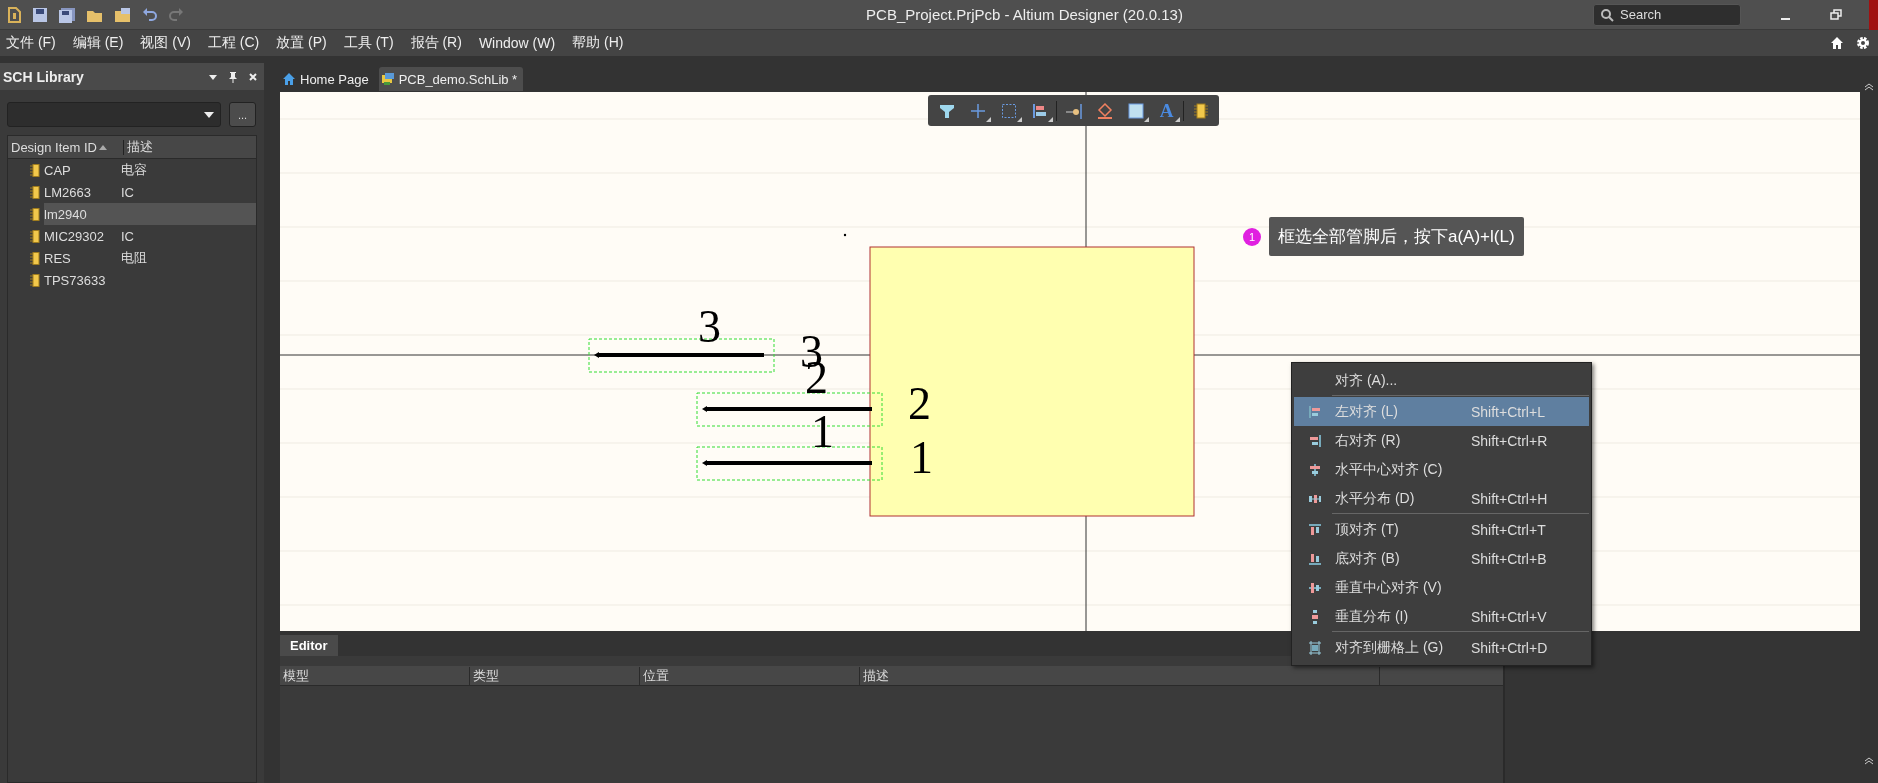  I want to click on window-title: PCB_Project.PrjPcb - Altium Designer (20.0.13), so click(1024, 14).